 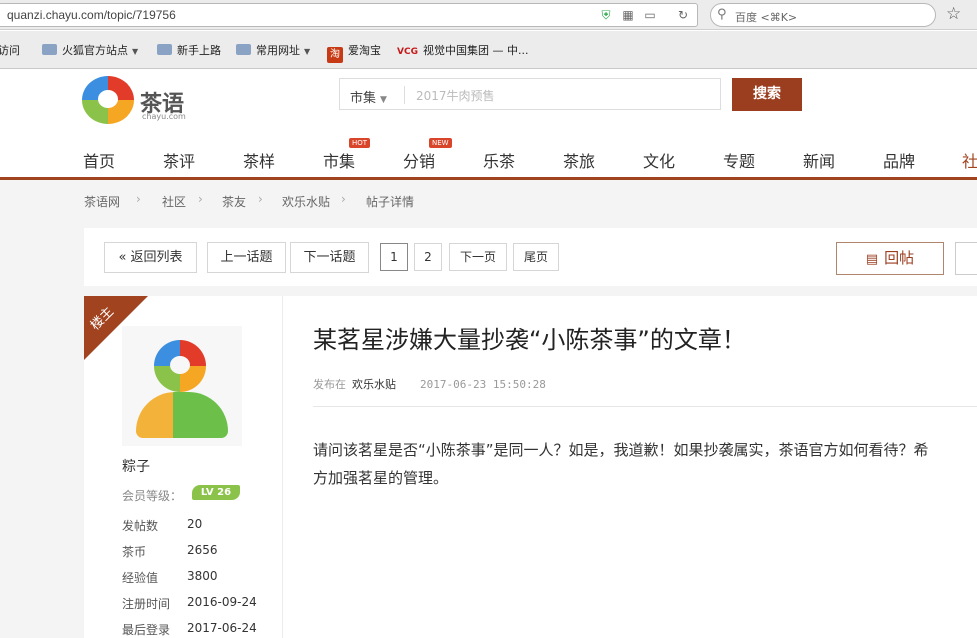 I want to click on nav-item-market: 市集 HOT, so click(x=347, y=155).